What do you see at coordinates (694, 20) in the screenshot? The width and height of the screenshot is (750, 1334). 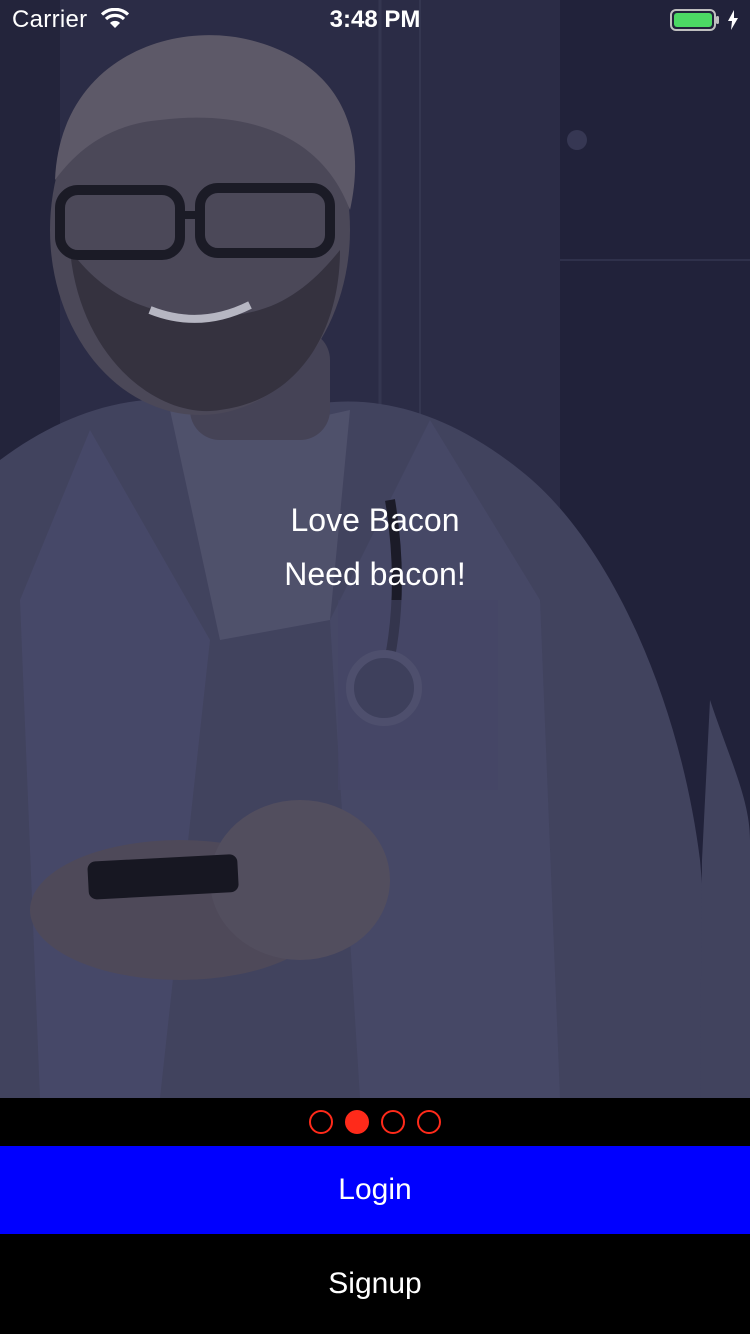 I see `battery-icon` at bounding box center [694, 20].